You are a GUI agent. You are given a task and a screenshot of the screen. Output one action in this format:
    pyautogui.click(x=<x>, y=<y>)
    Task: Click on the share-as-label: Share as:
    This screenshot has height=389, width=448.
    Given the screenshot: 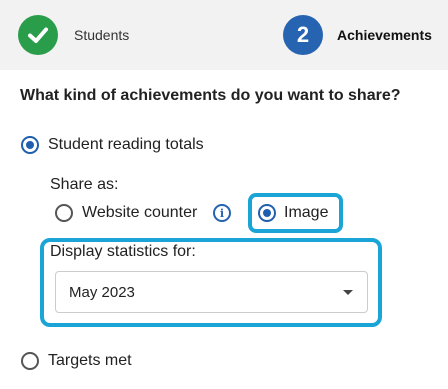 What is the action you would take?
    pyautogui.click(x=84, y=184)
    